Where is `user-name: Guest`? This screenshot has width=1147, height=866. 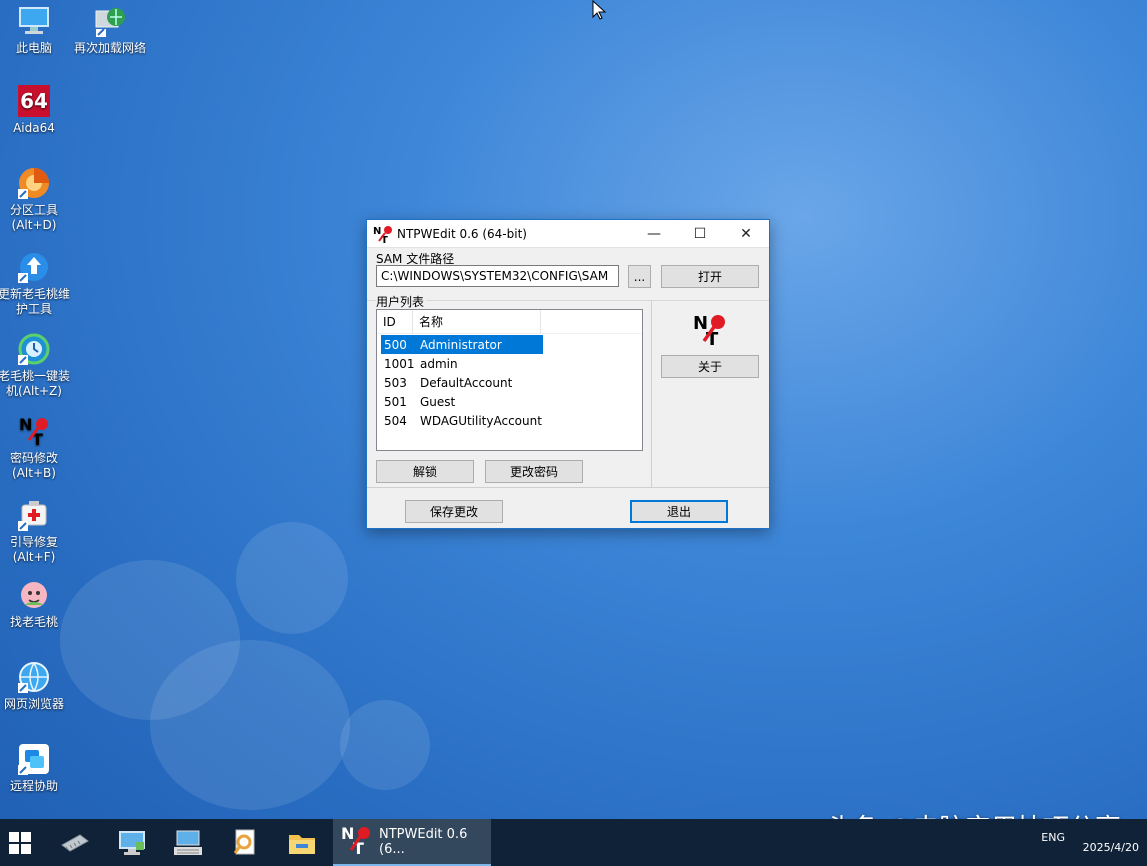 user-name: Guest is located at coordinates (438, 401).